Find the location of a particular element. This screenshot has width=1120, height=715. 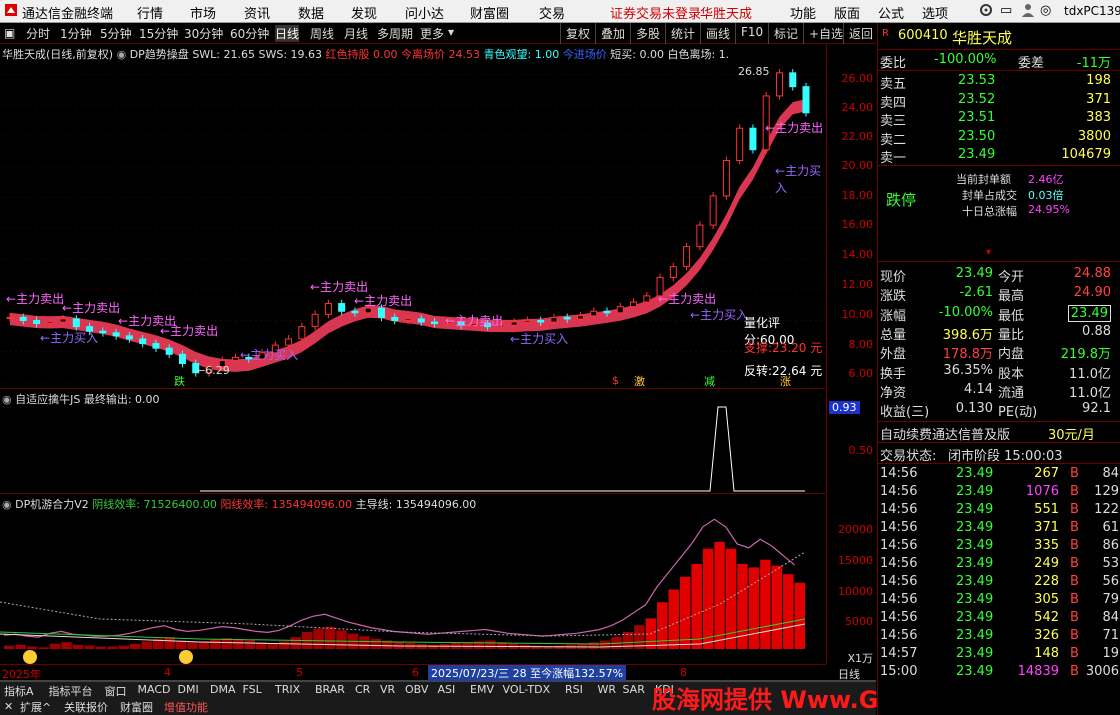

indicator-tab: MACD is located at coordinates (154, 689).